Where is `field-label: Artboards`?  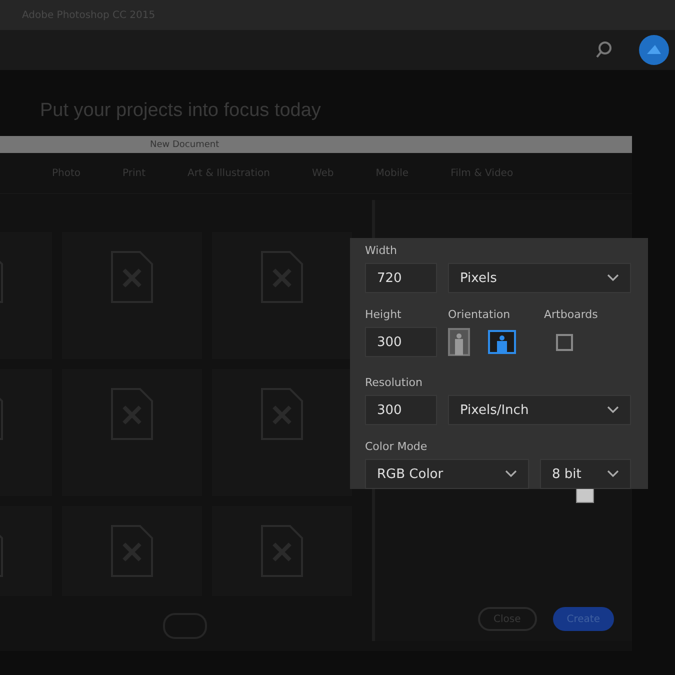
field-label: Artboards is located at coordinates (571, 315).